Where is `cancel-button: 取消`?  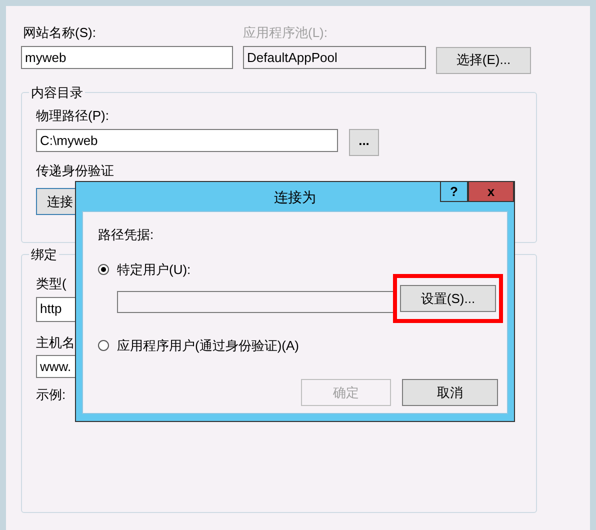
cancel-button: 取消 is located at coordinates (450, 392).